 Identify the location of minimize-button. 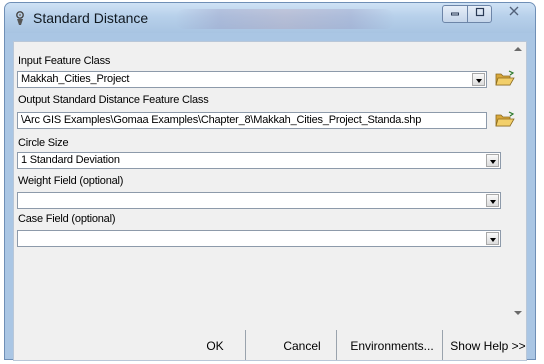
(455, 14).